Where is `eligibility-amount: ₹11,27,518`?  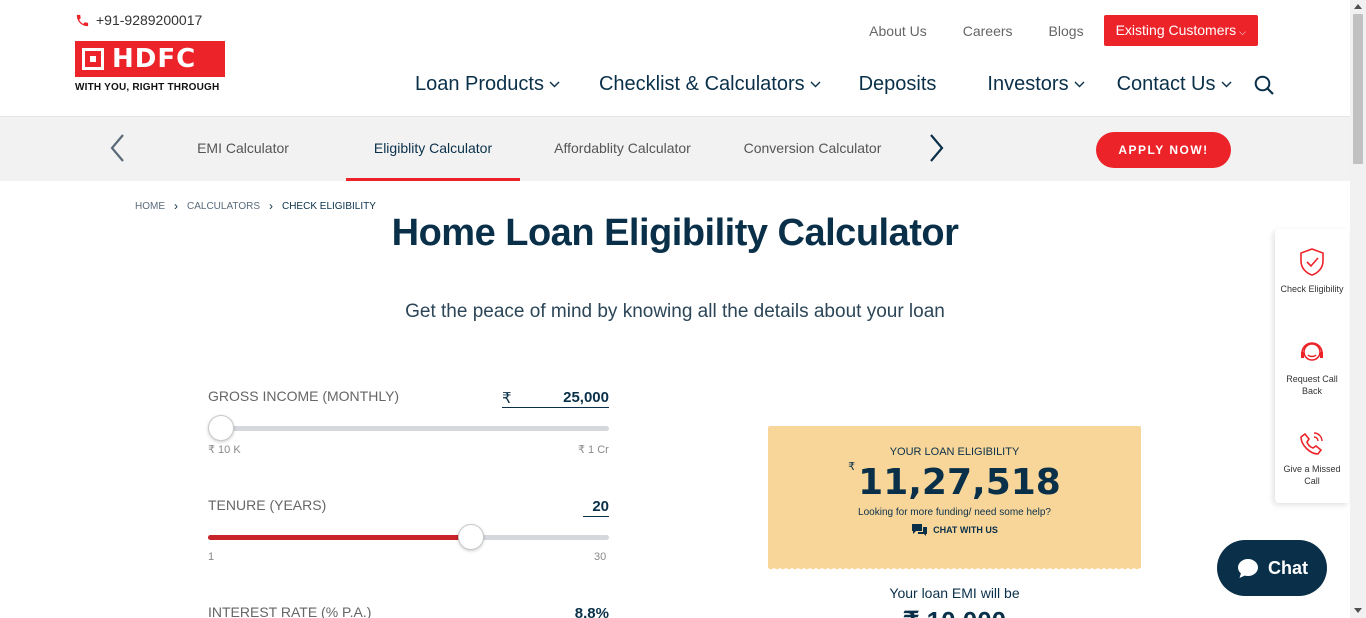
eligibility-amount: ₹11,27,518 is located at coordinates (954, 481).